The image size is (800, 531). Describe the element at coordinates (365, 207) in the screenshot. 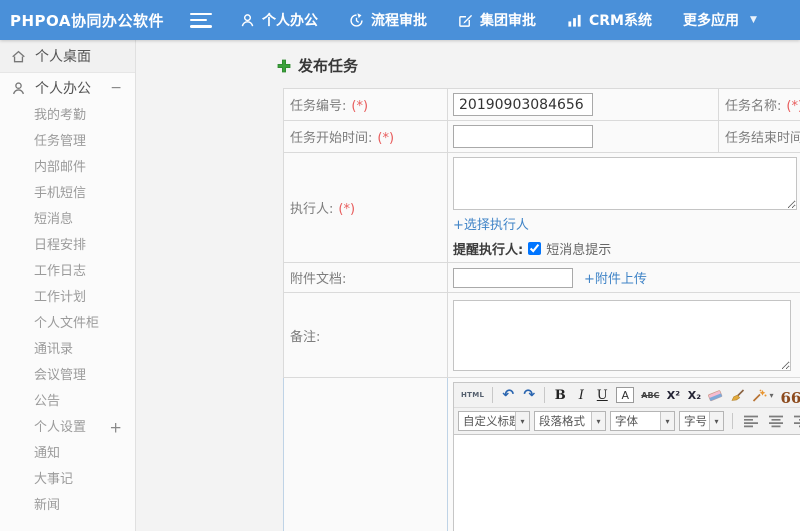

I see `executor-label: 执行人: (*)` at that location.